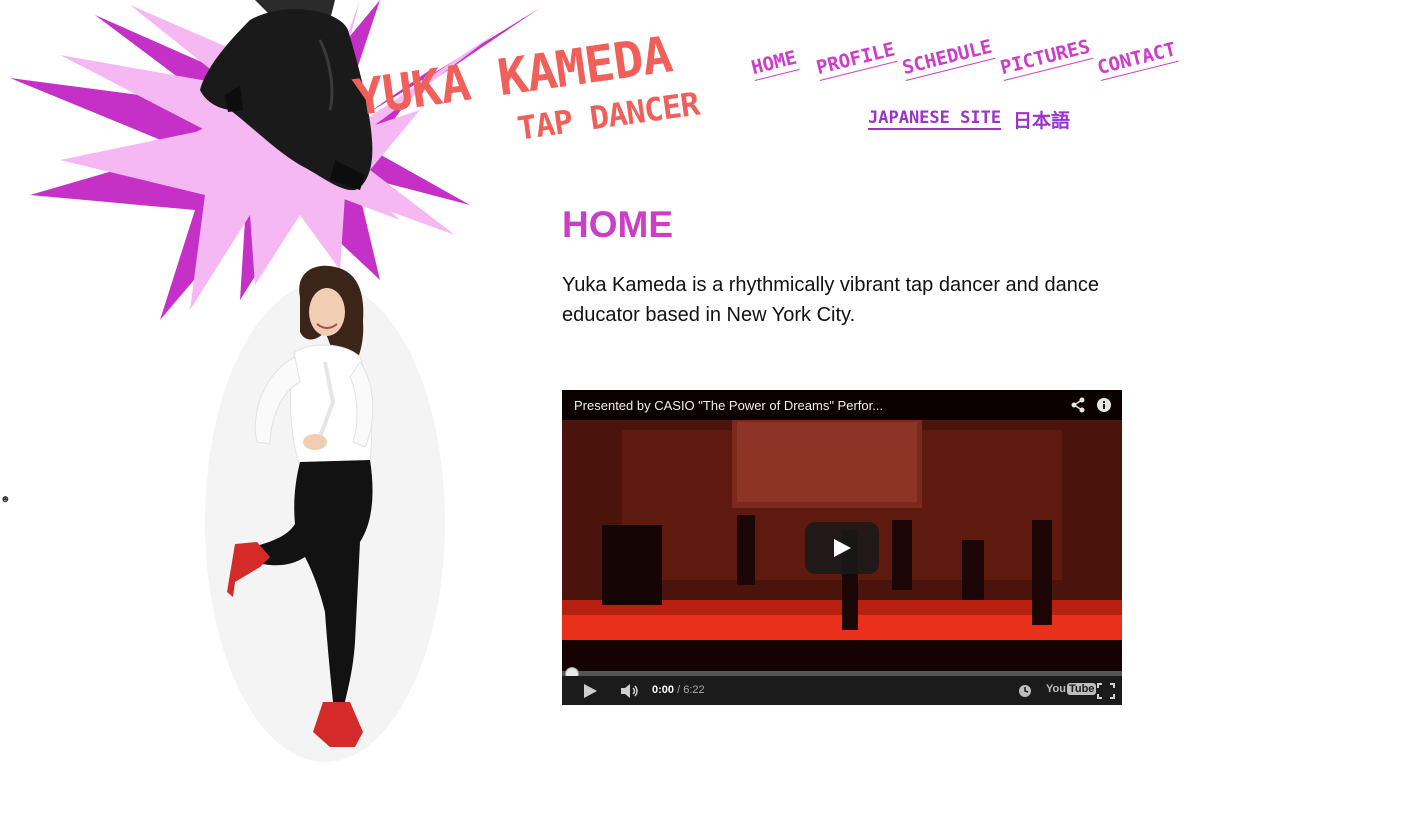 The image size is (1424, 826). What do you see at coordinates (535, 87) in the screenshot?
I see `site-logo: YUKA KAMEDA TAP DANCER` at bounding box center [535, 87].